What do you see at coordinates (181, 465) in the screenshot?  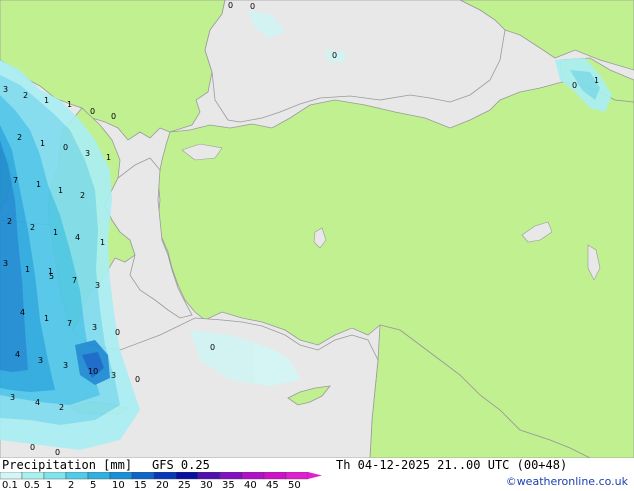 I see `model-name: GFS 0.25` at bounding box center [181, 465].